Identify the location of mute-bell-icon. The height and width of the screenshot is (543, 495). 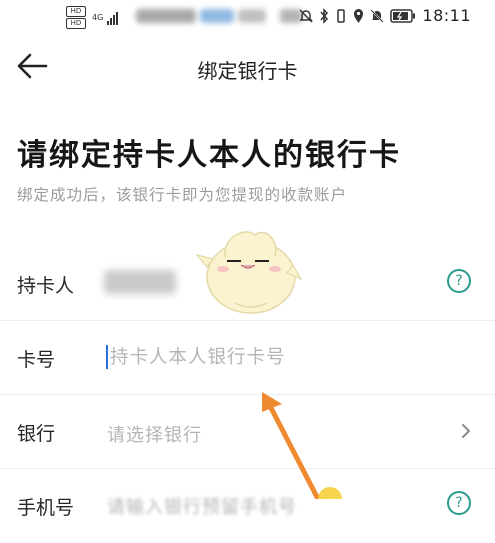
(377, 15).